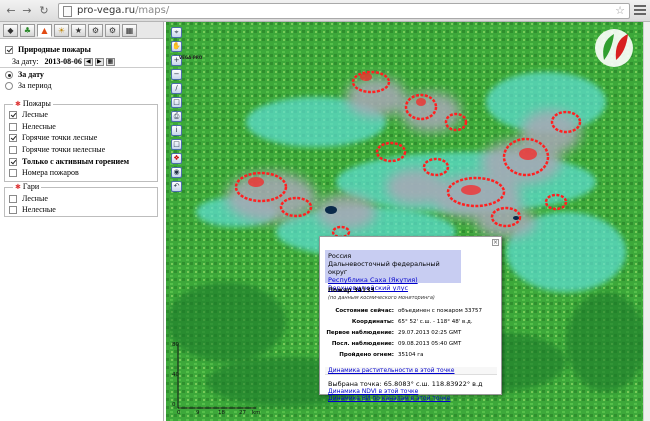 The height and width of the screenshot is (421, 650). Describe the element at coordinates (176, 102) in the screenshot. I see `area-icon: □` at that location.